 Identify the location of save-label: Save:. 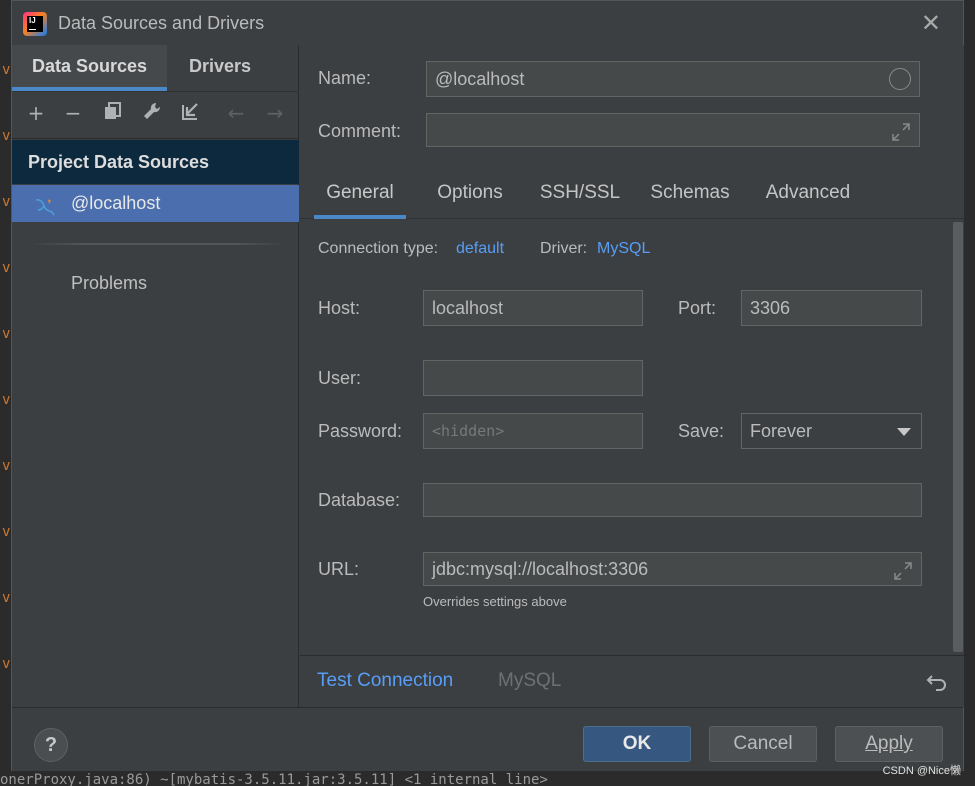
(701, 431).